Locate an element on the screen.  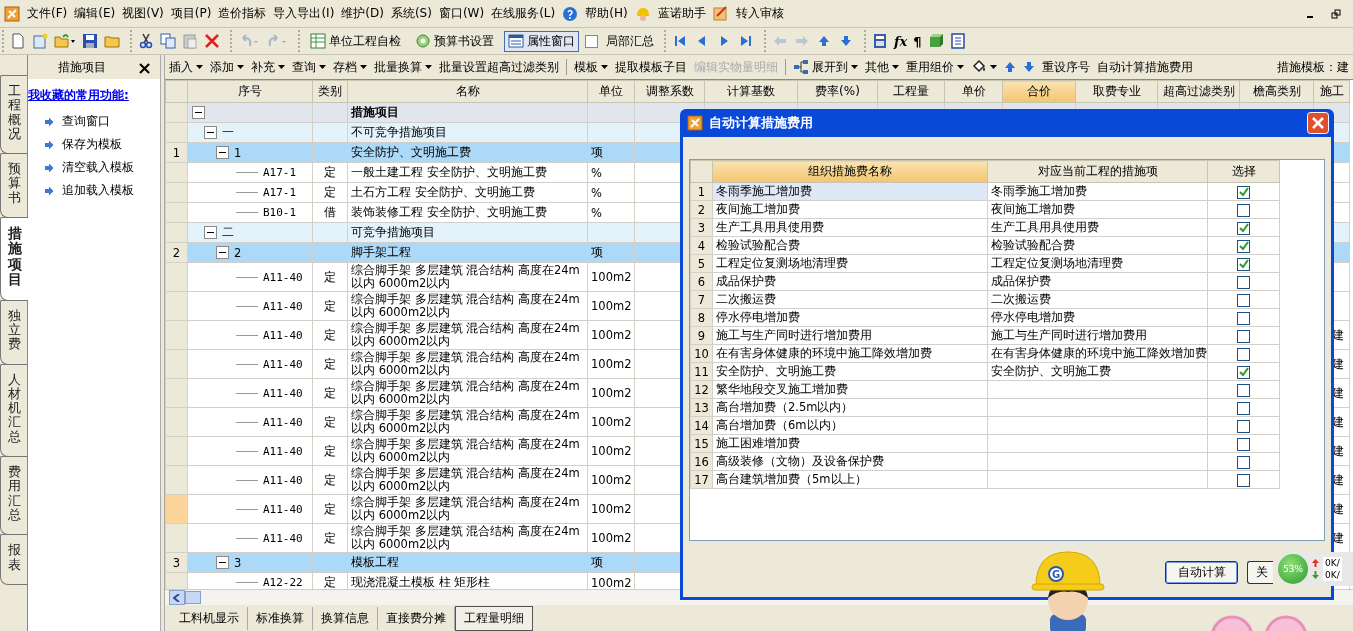
menu-item: 窗口(W) is located at coordinates (461, 13).